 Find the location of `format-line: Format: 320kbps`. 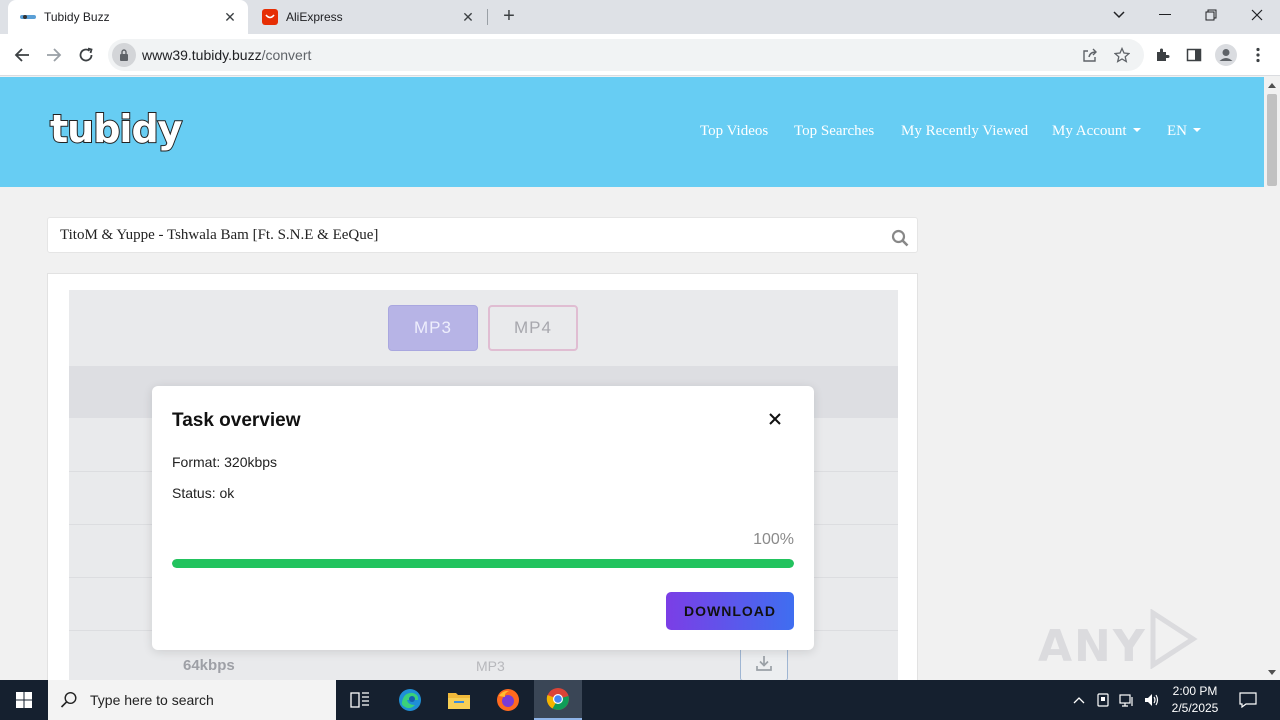

format-line: Format: 320kbps is located at coordinates (225, 462).